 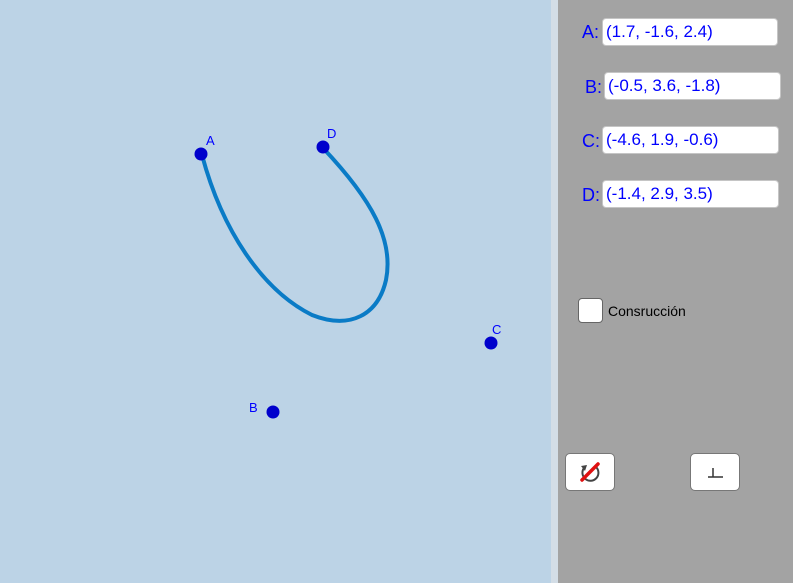 I want to click on curve, so click(x=295, y=234).